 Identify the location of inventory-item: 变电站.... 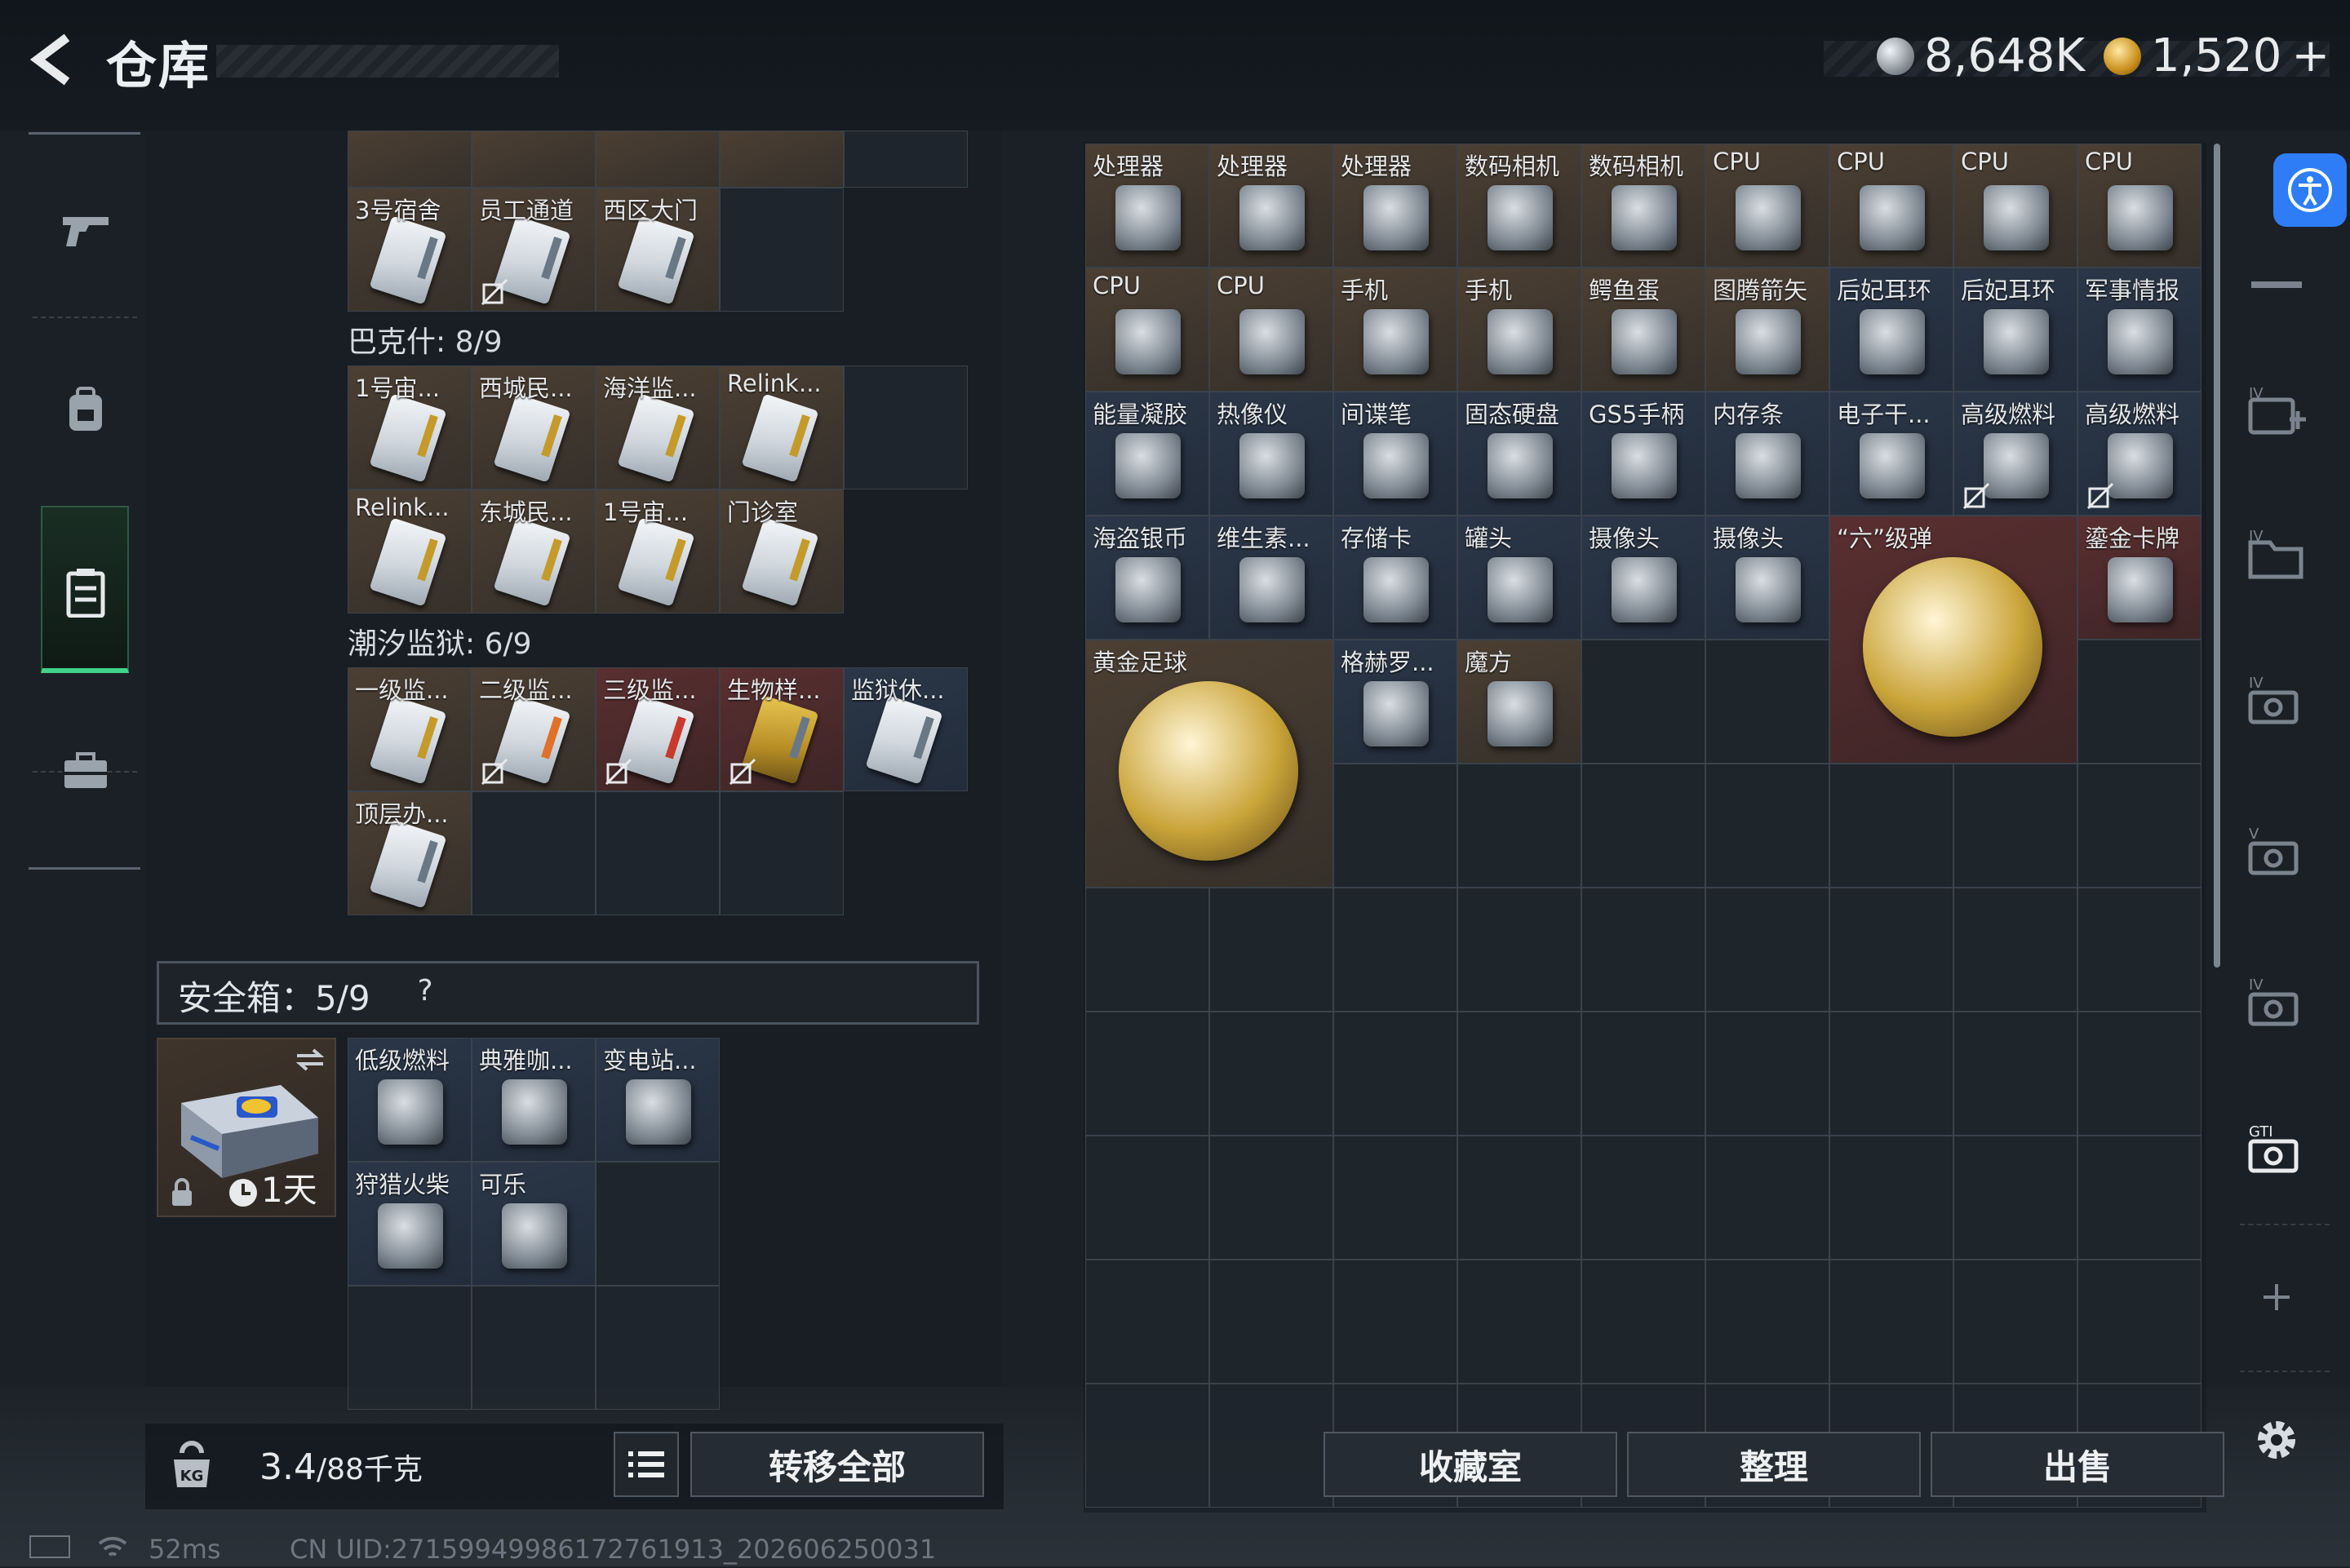
(658, 1100).